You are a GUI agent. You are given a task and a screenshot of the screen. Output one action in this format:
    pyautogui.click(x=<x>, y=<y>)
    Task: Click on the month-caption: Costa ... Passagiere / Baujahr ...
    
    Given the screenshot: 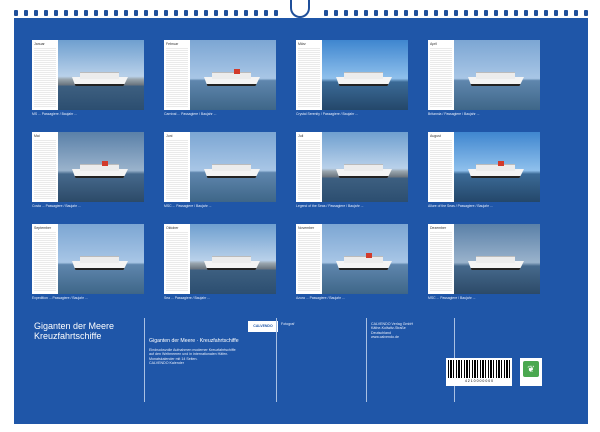 What is the action you would take?
    pyautogui.click(x=56, y=206)
    